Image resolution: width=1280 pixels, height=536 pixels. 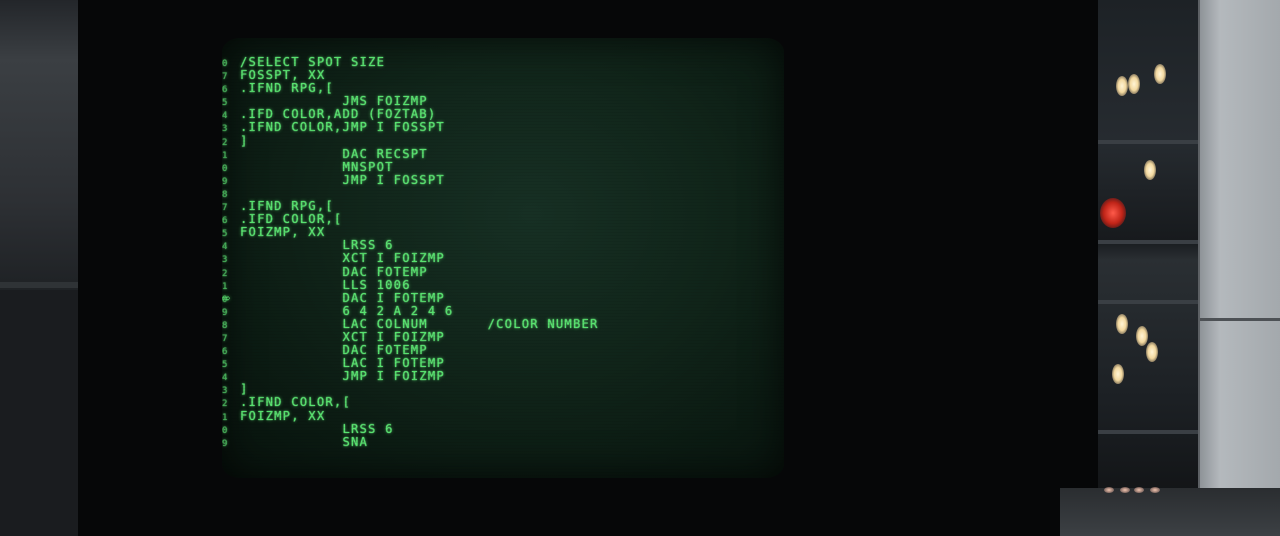 I want to click on code-line: 2], so click(x=502, y=140).